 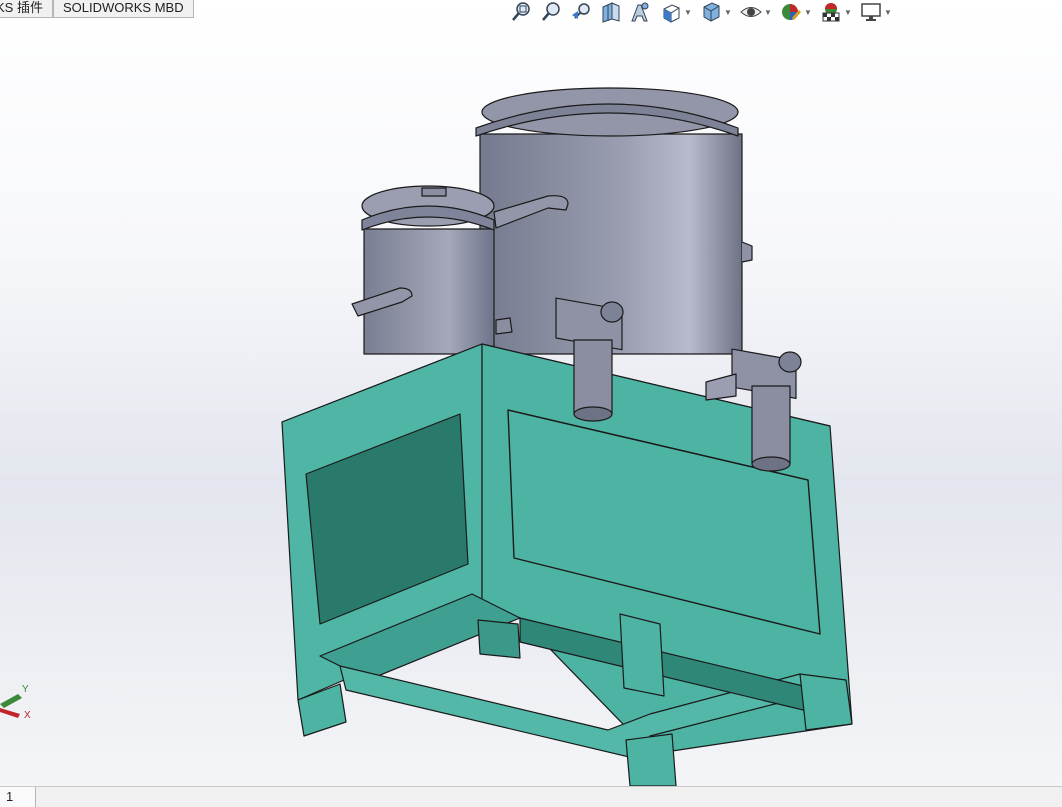 I want to click on sheet-tab: 1, so click(x=18, y=797).